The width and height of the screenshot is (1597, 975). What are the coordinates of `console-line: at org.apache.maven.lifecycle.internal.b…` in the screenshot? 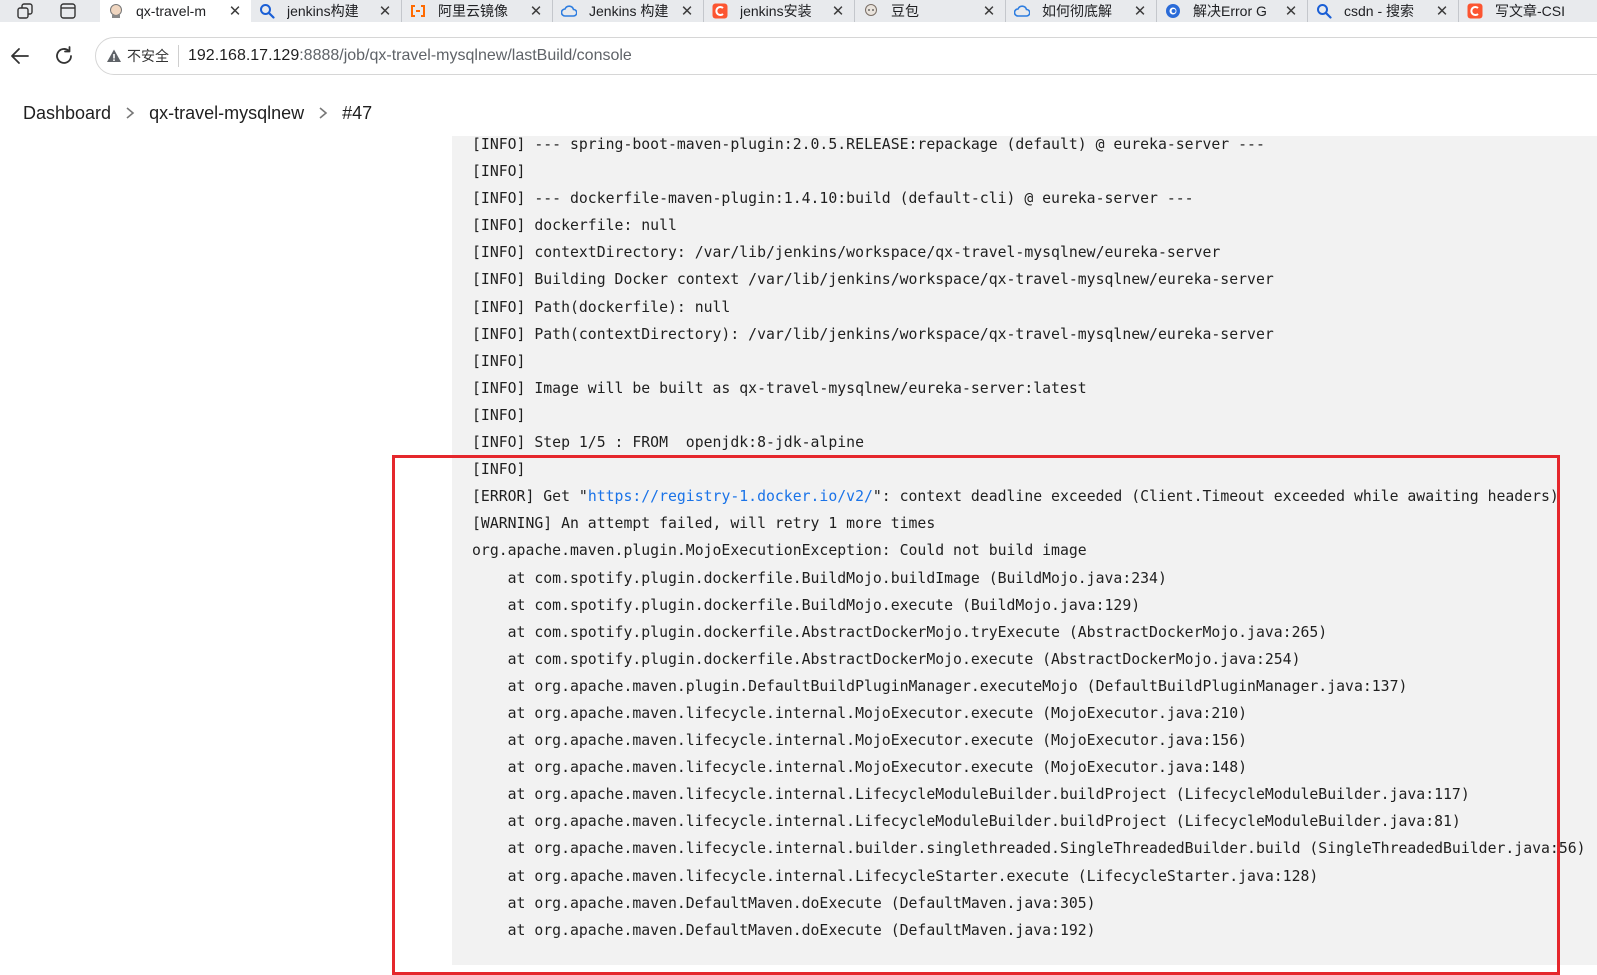 It's located at (1029, 849).